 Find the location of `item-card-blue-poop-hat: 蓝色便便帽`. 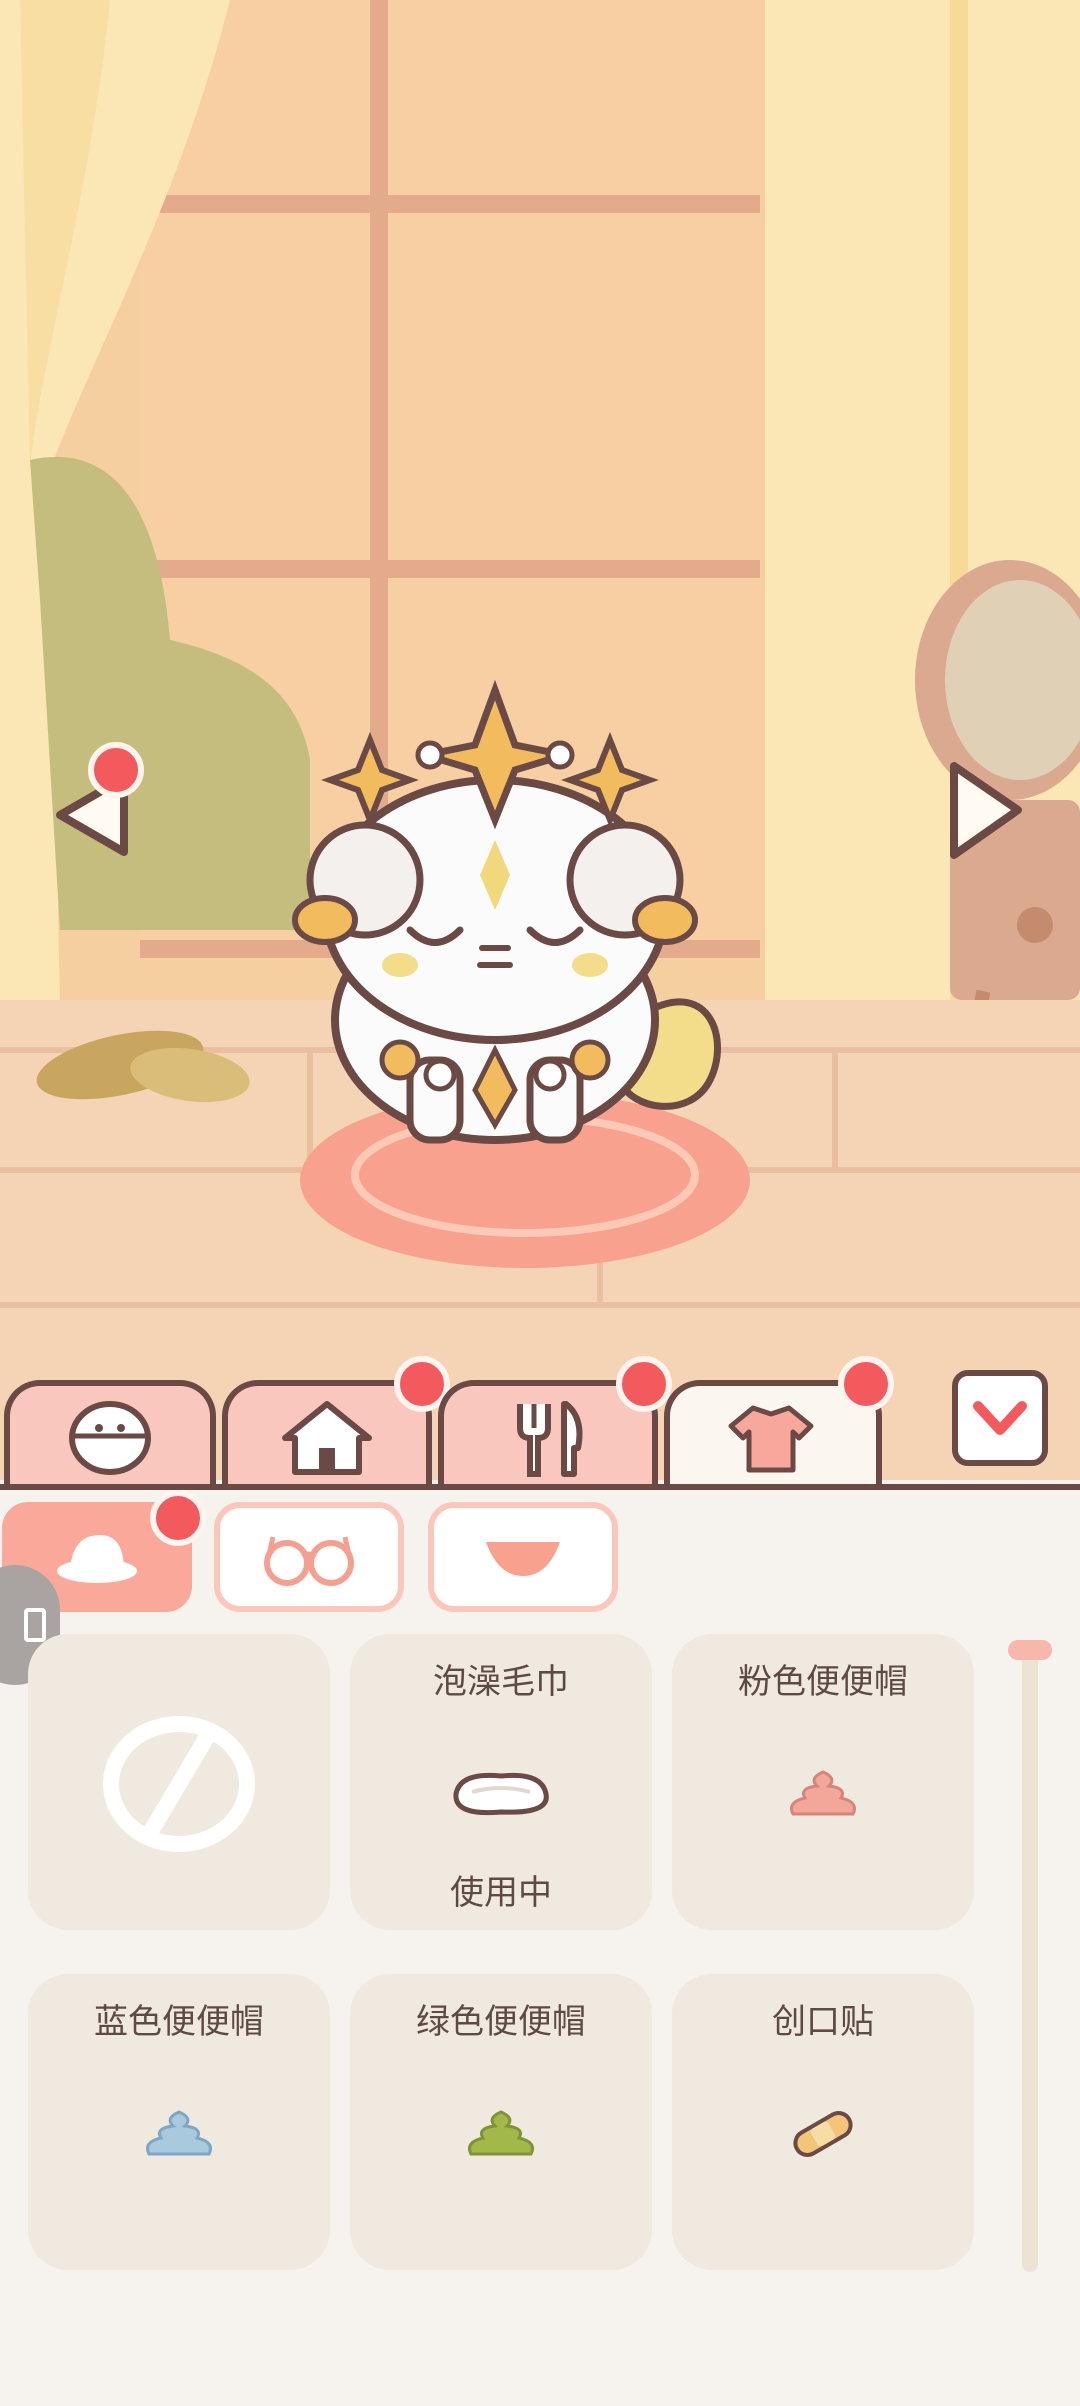

item-card-blue-poop-hat: 蓝色便便帽 is located at coordinates (179, 2122).